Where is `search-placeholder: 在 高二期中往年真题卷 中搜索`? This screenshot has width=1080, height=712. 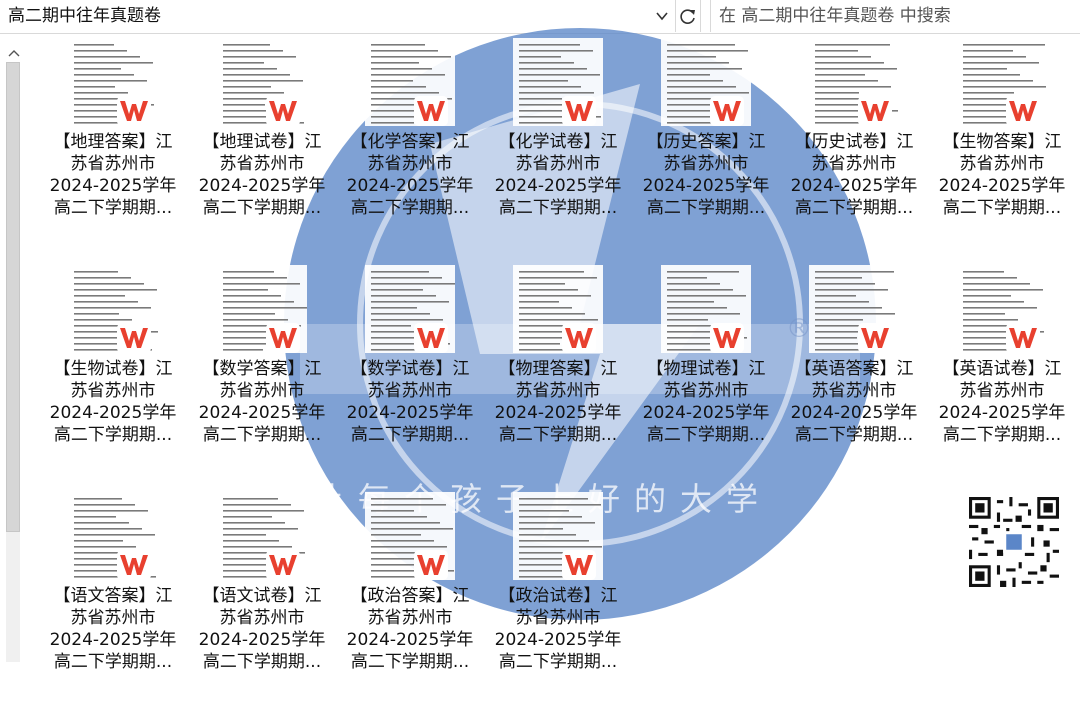 search-placeholder: 在 高二期中往年真题卷 中搜索 is located at coordinates (835, 16).